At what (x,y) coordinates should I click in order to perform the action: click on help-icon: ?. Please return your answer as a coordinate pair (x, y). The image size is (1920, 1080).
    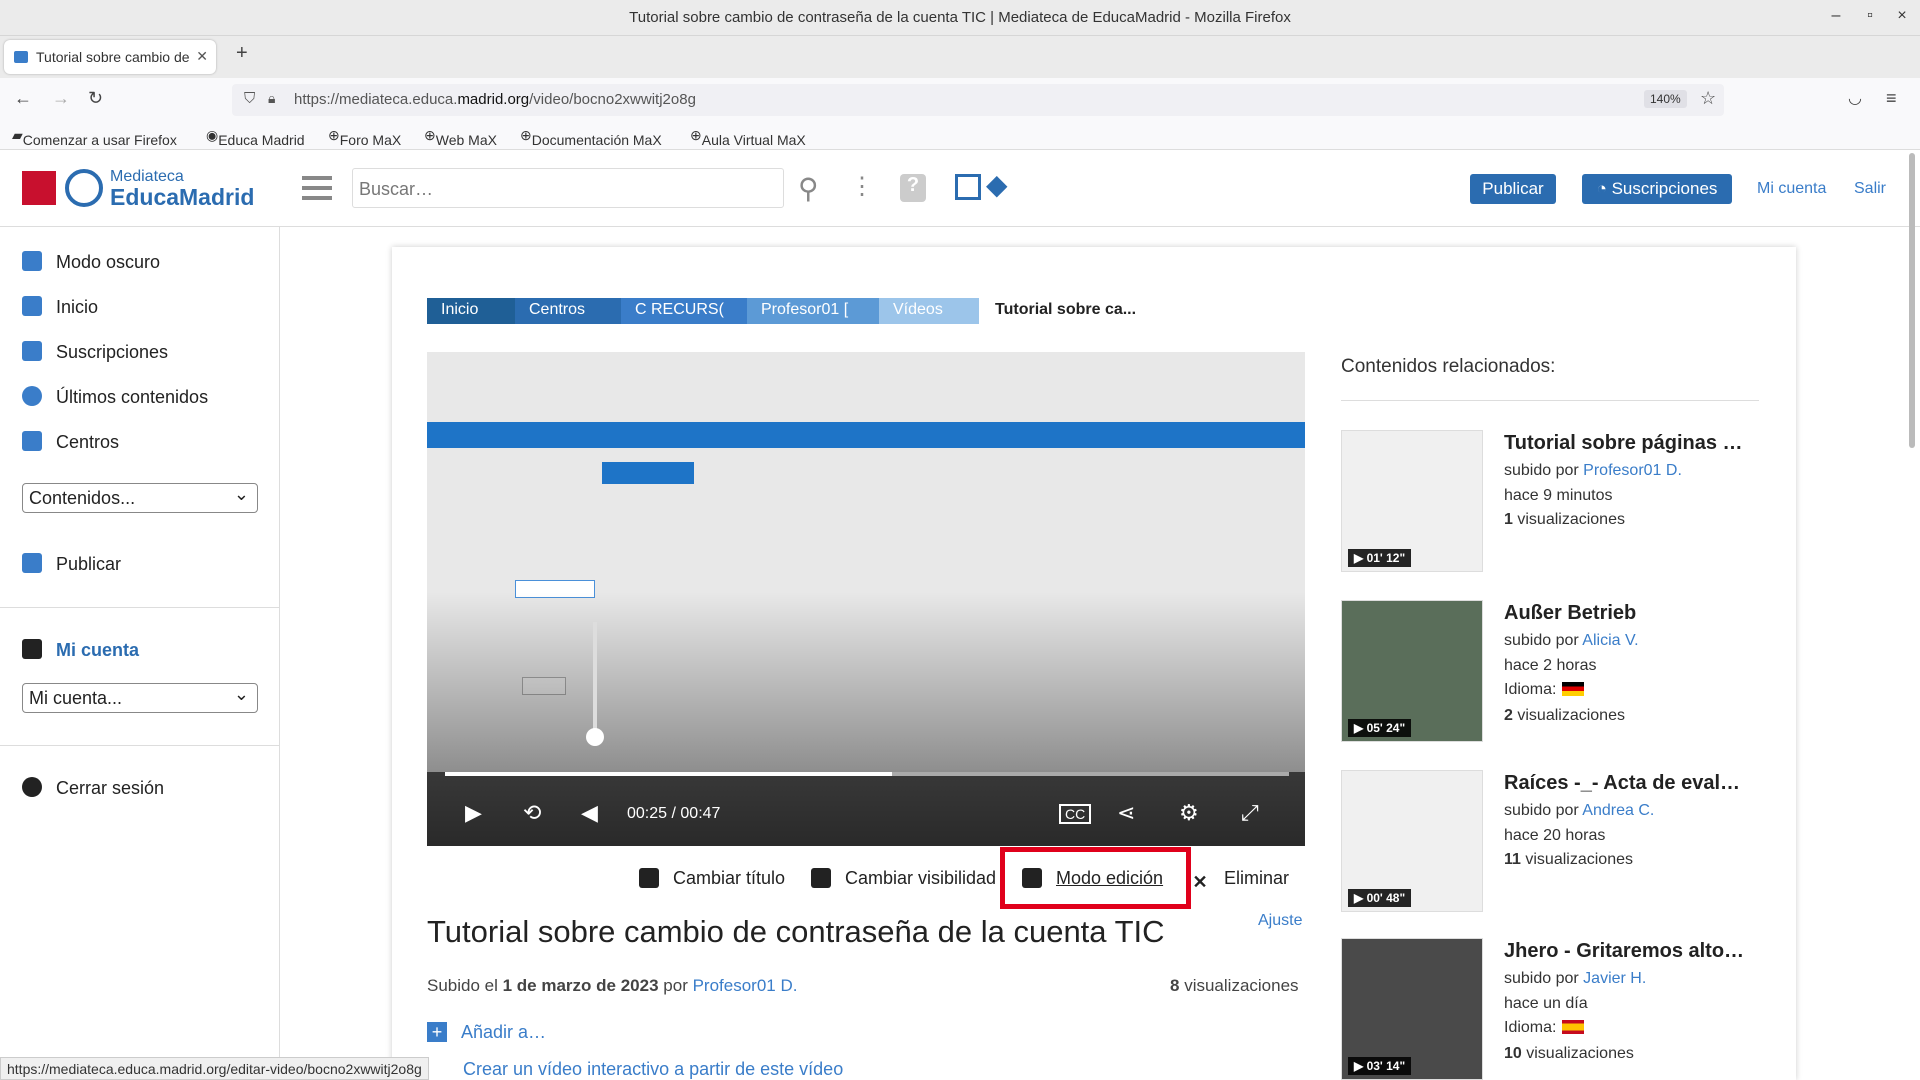
    Looking at the image, I should click on (913, 188).